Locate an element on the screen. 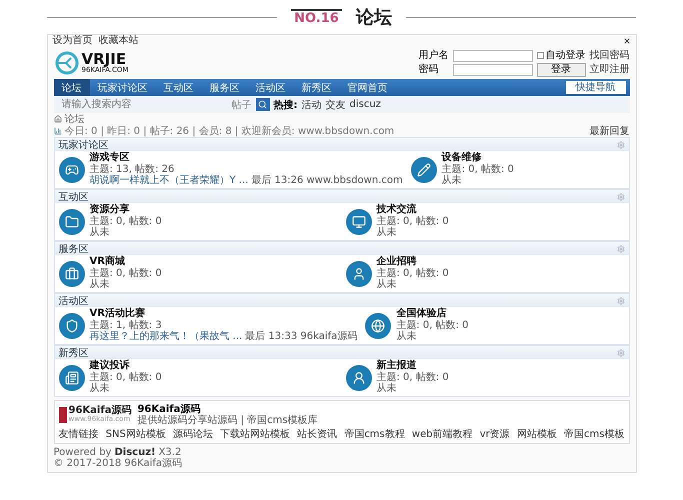 Image resolution: width=683 pixels, height=500 pixels. forum-name: 设备维修 is located at coordinates (478, 158).